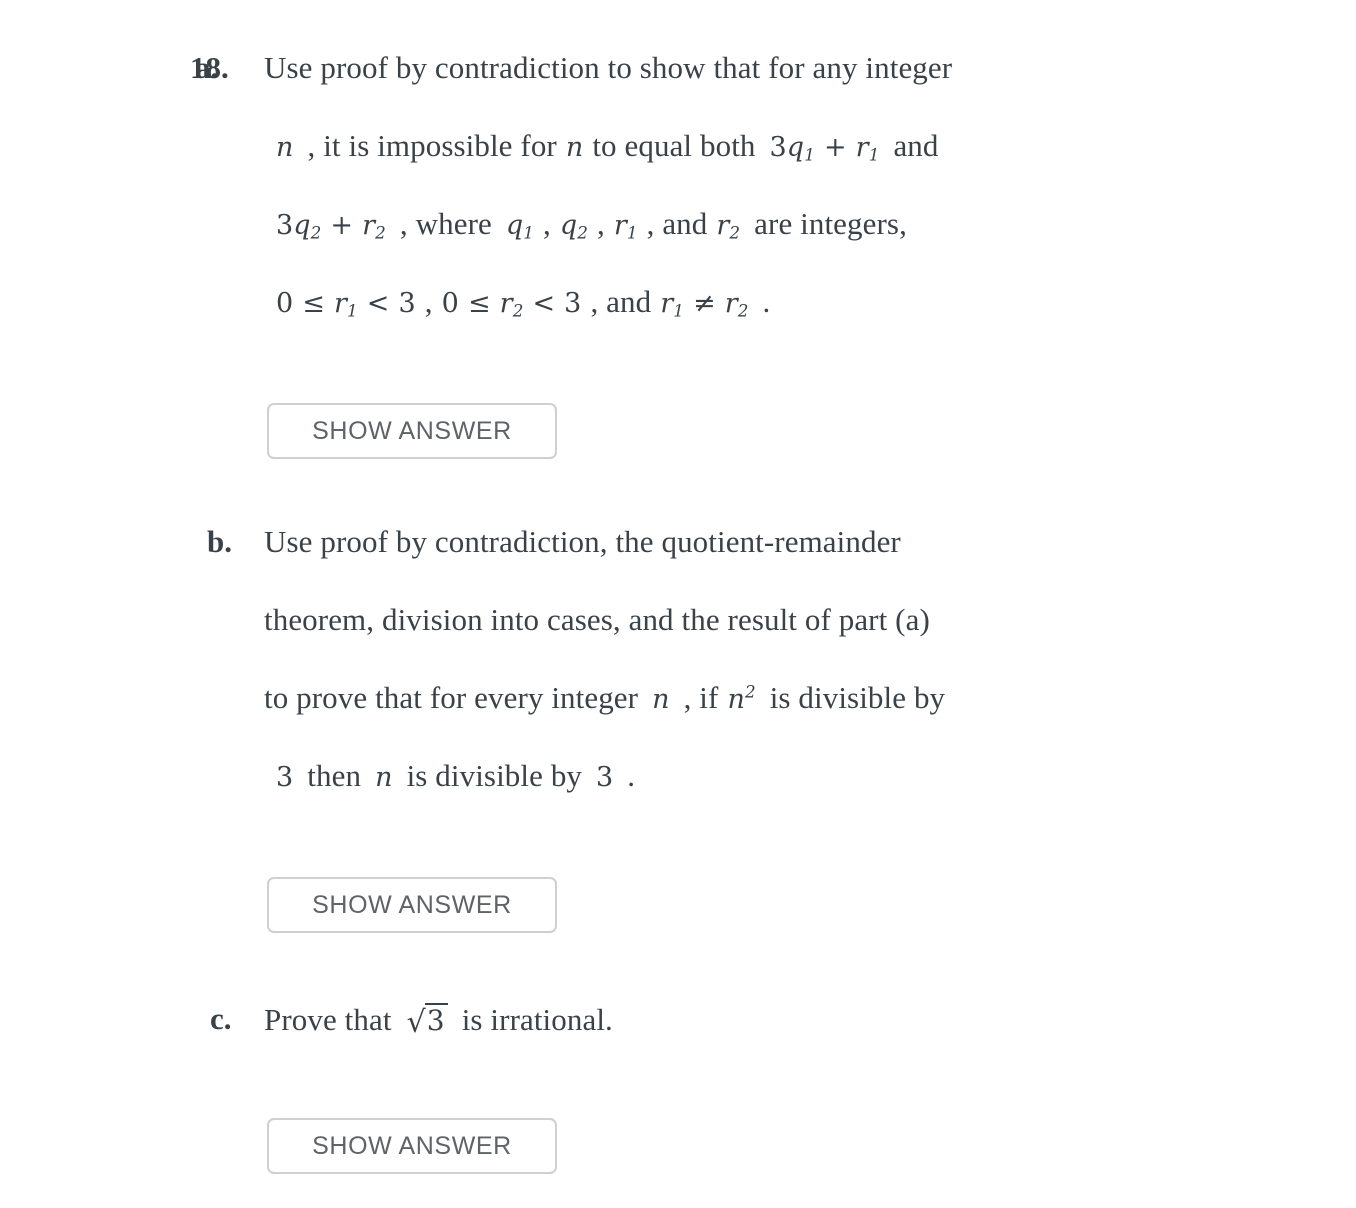 This screenshot has width=1356, height=1208. I want to click on math-r1-neq-r2: r1 ≠ r2, so click(704, 304).